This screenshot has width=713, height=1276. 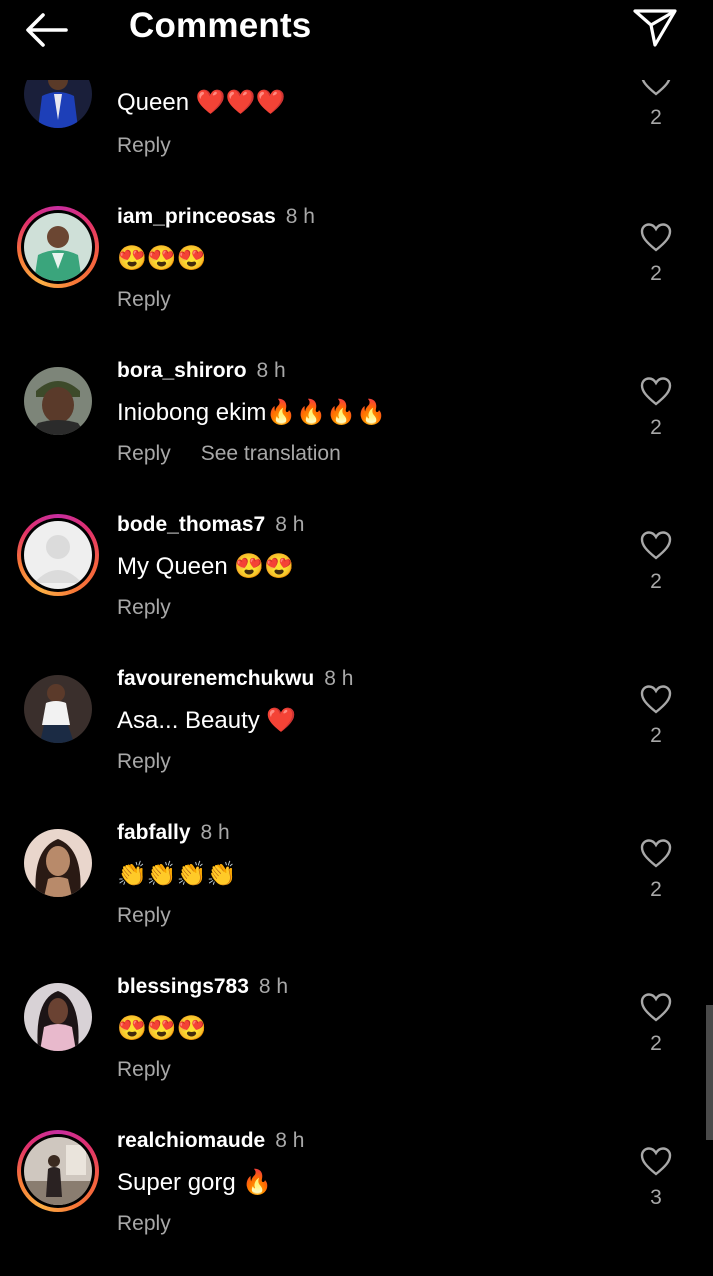 I want to click on comment-username: bode_thomas7, so click(x=191, y=524).